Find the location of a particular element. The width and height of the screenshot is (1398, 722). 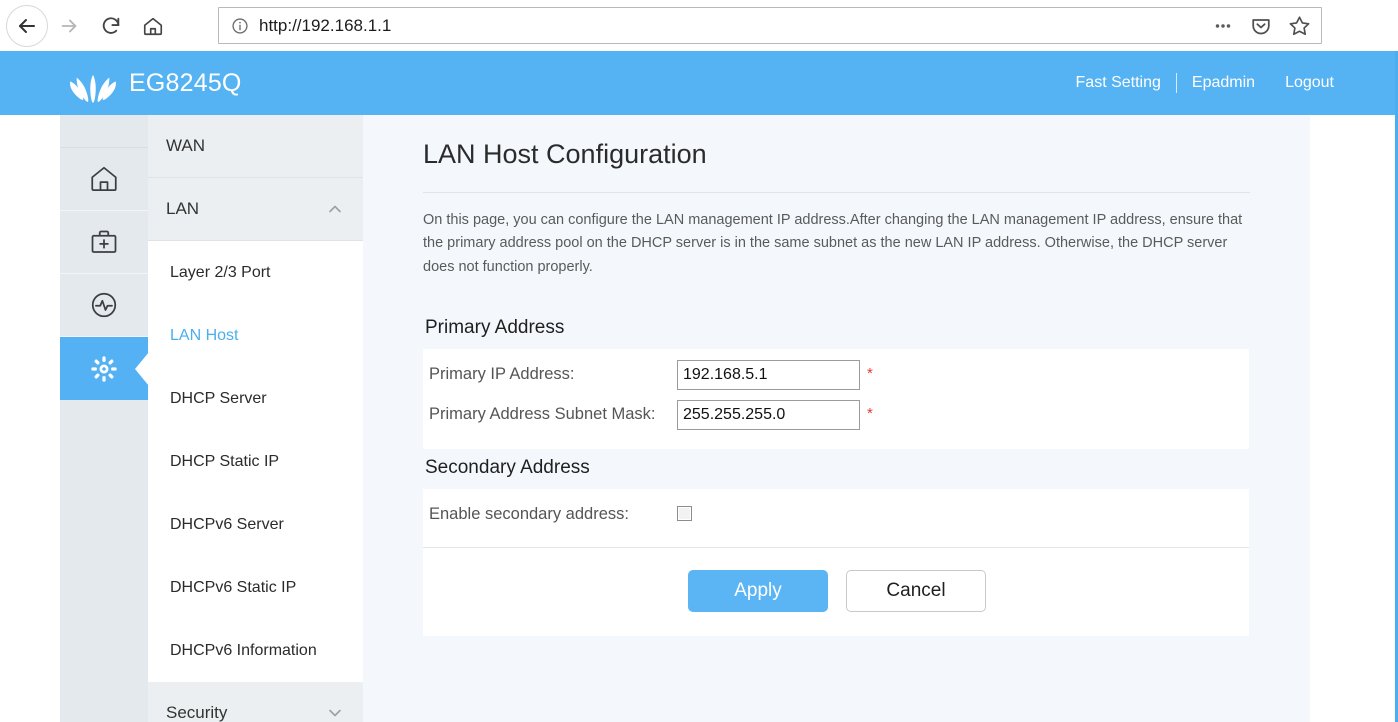

browser-nav-buttons is located at coordinates (87, 25).